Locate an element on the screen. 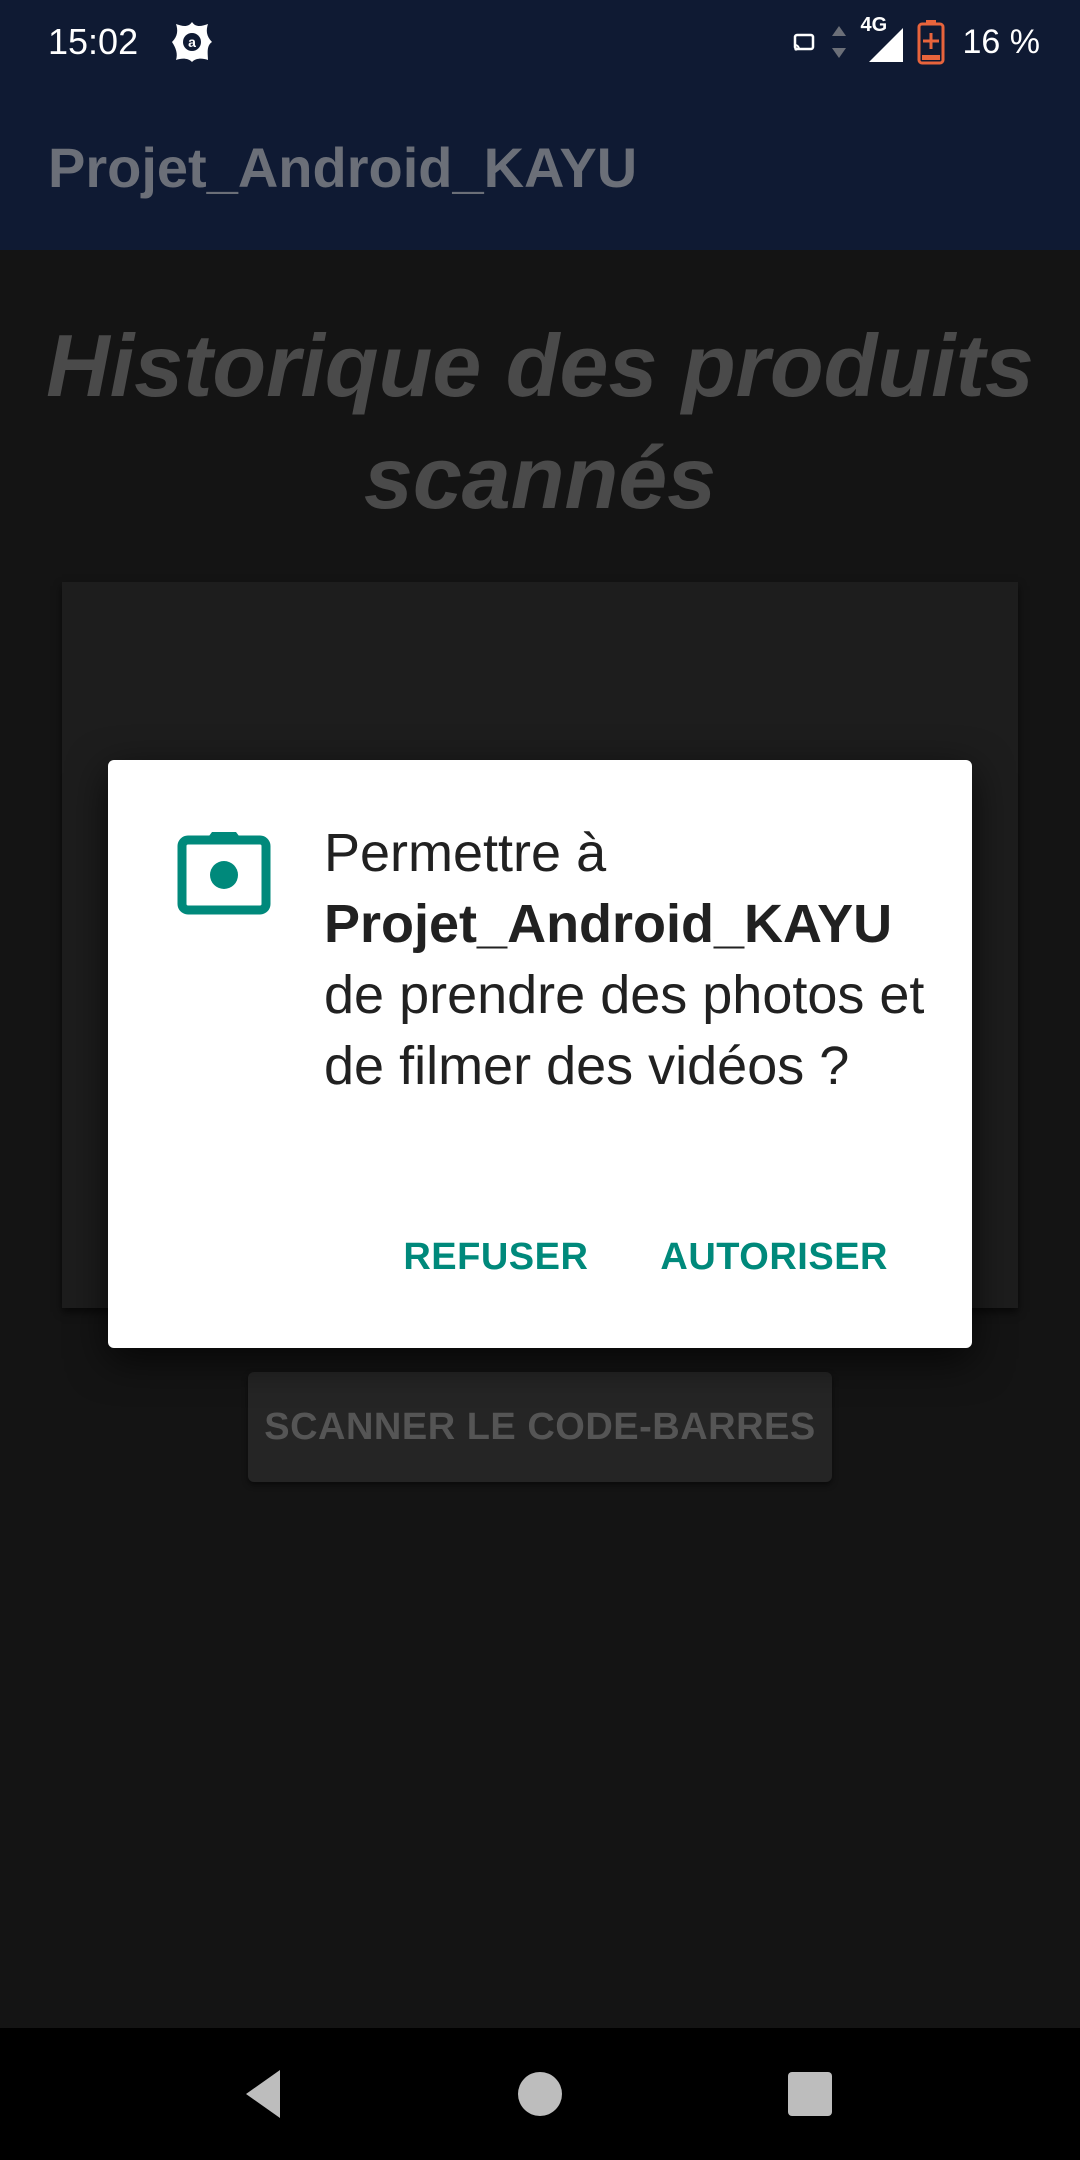 The image size is (1080, 2160). home-icon is located at coordinates (540, 2094).